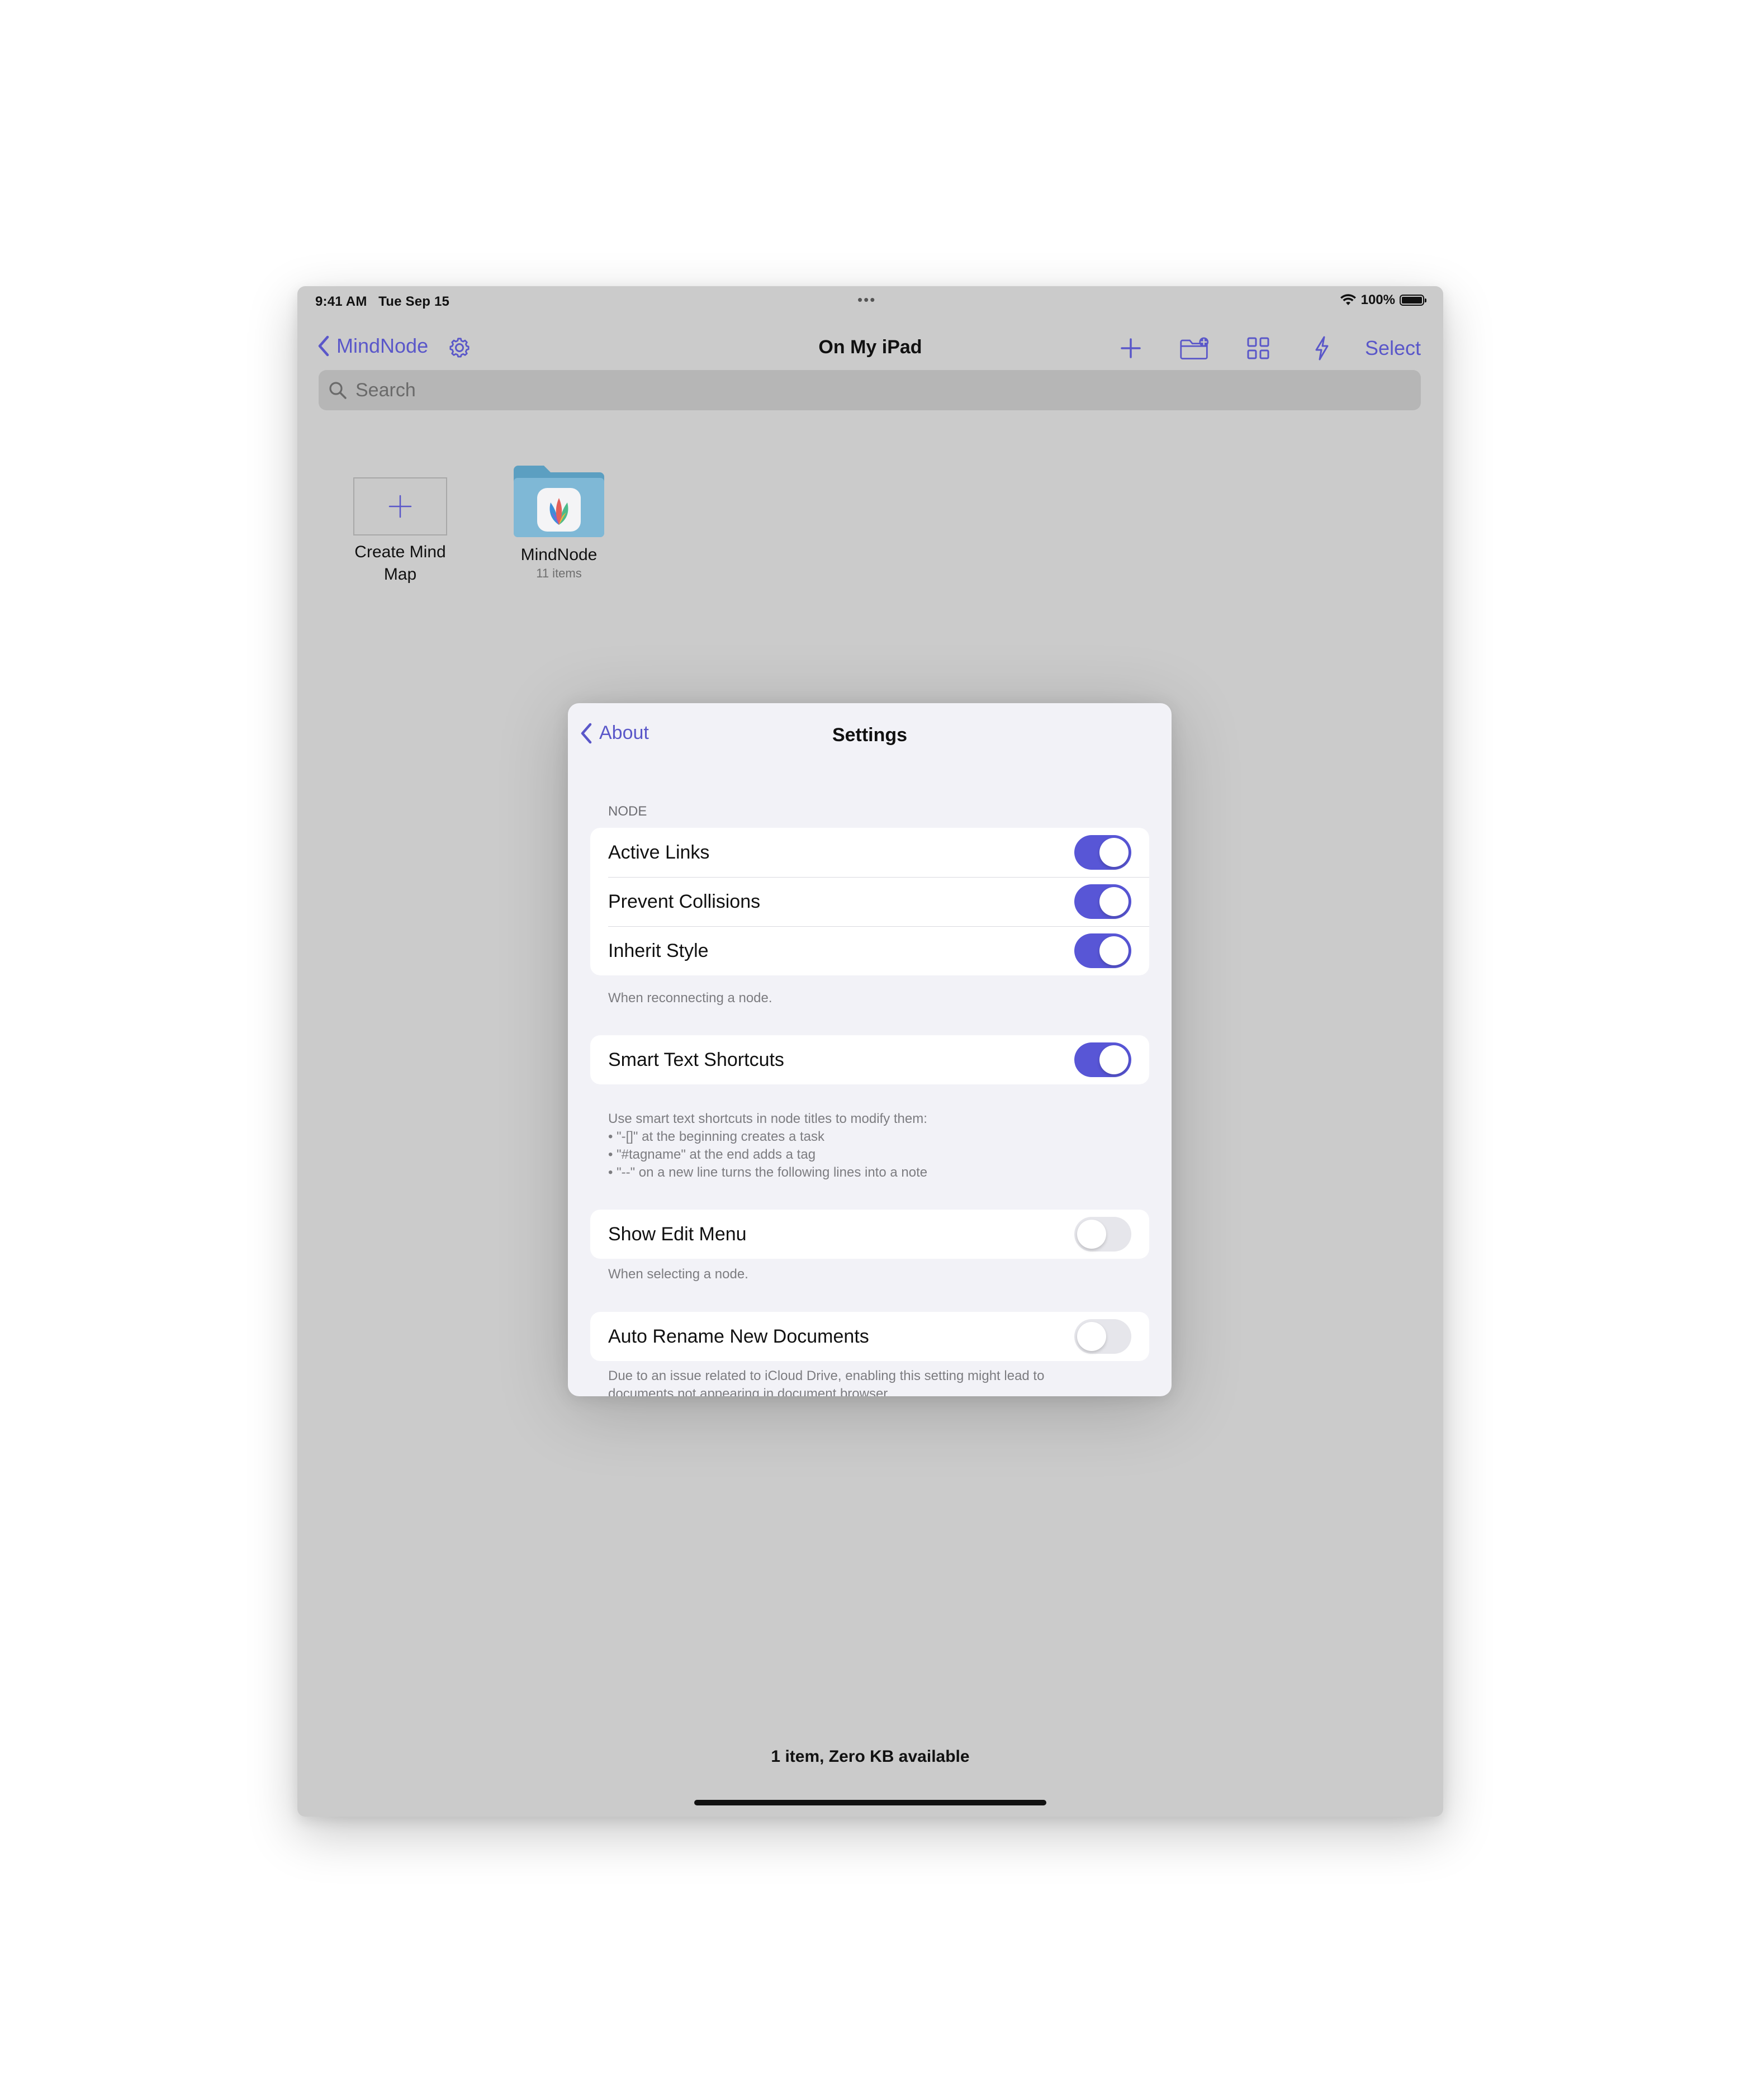 This screenshot has height=2100, width=1740. I want to click on settings-nav-bar: About Settings, so click(870, 734).